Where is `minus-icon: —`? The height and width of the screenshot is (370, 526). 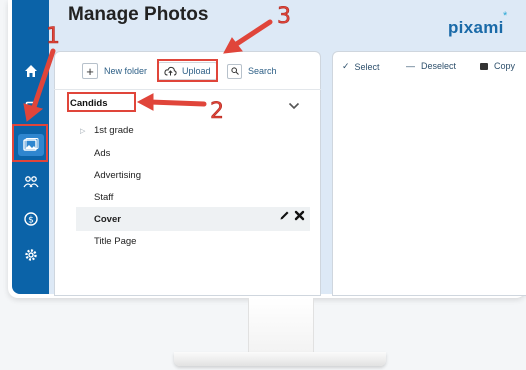
minus-icon: — is located at coordinates (410, 66).